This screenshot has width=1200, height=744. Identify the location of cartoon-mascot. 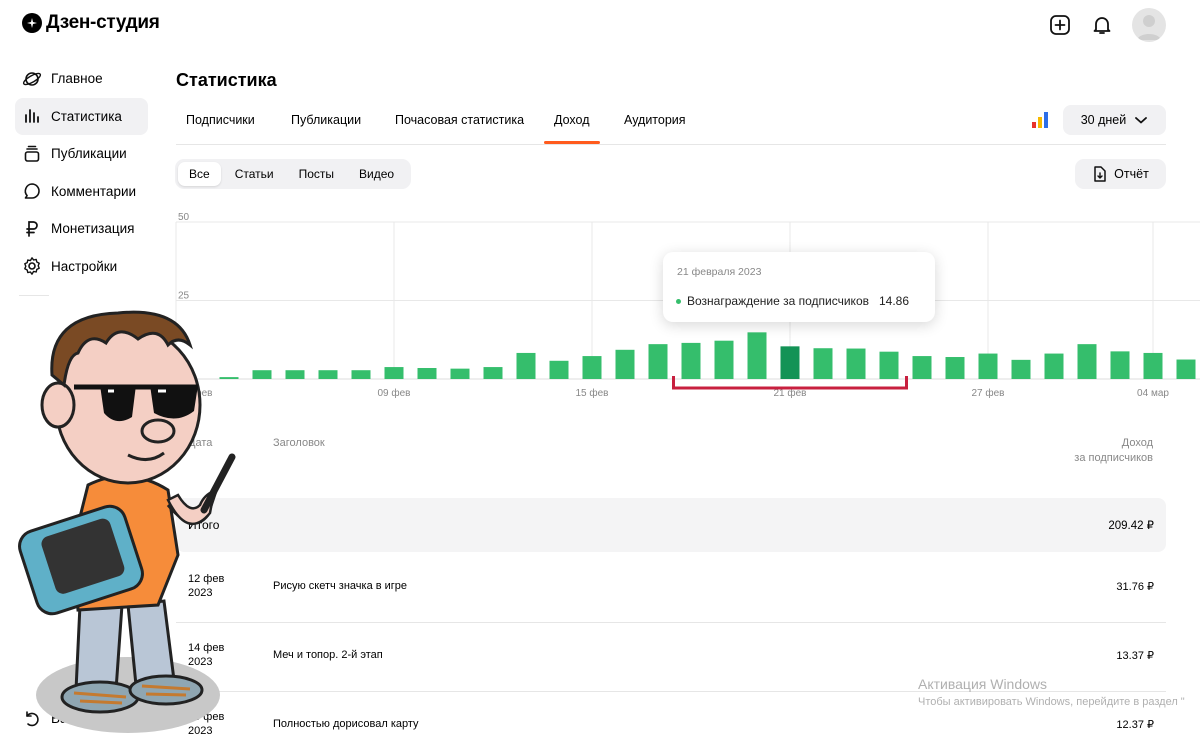
(127, 521).